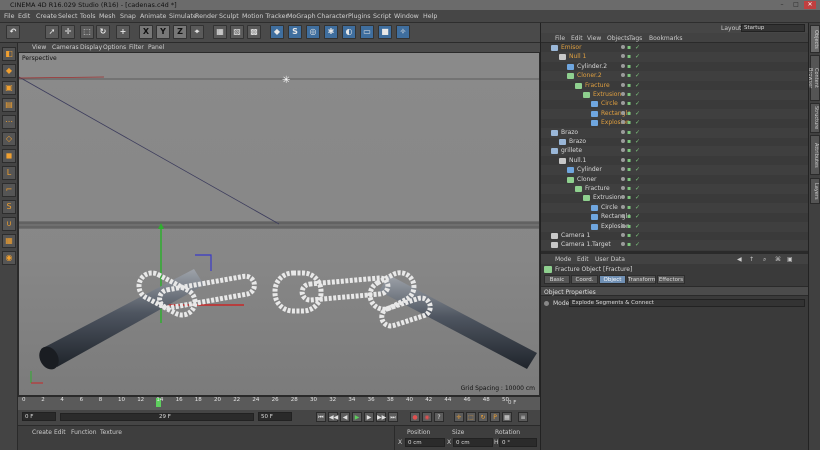 The width and height of the screenshot is (820, 450). What do you see at coordinates (583, 259) in the screenshot?
I see `attr-menu-edit: Edit` at bounding box center [583, 259].